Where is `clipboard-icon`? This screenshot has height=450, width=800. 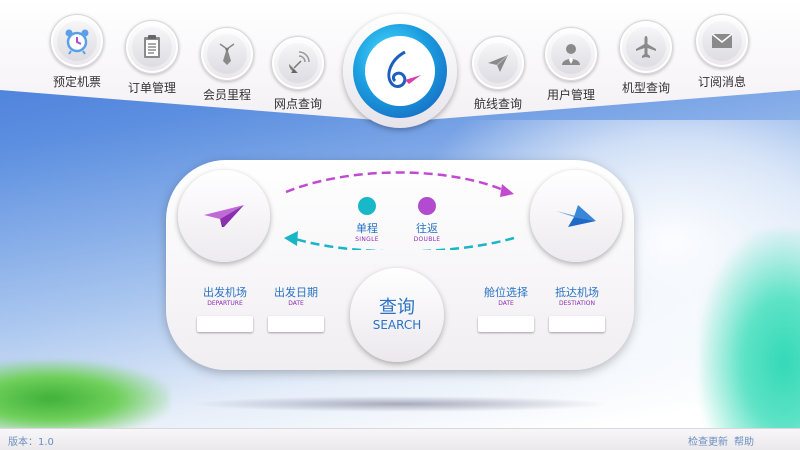 clipboard-icon is located at coordinates (152, 46).